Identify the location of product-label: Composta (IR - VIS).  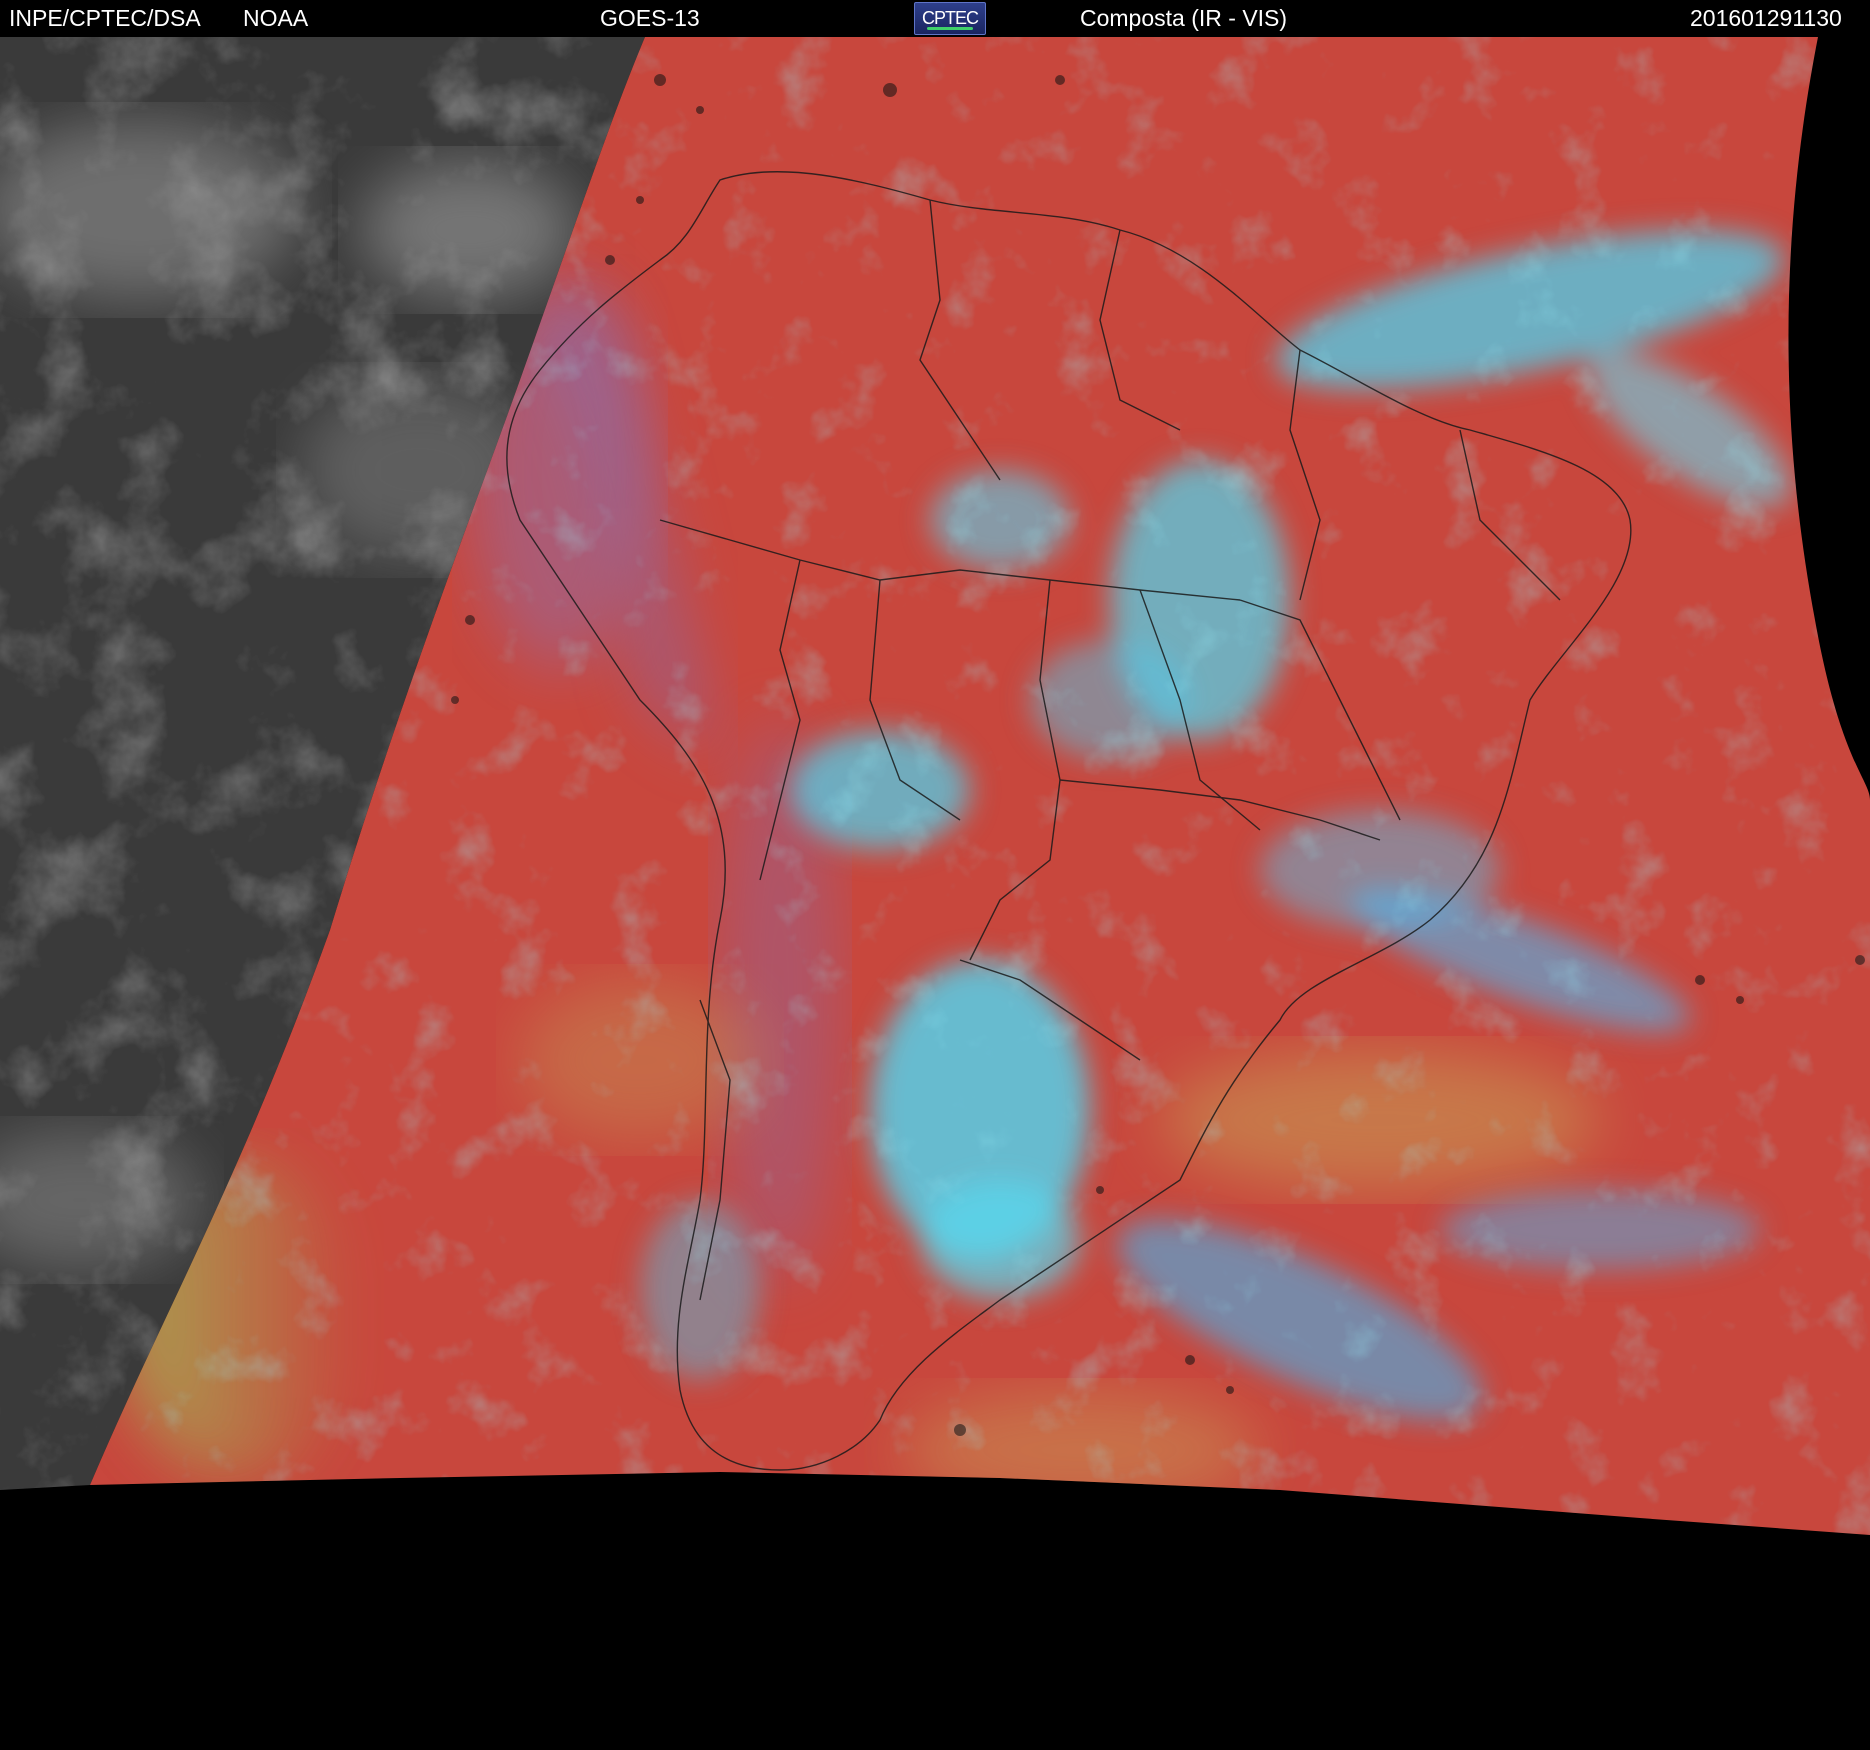
(1184, 18).